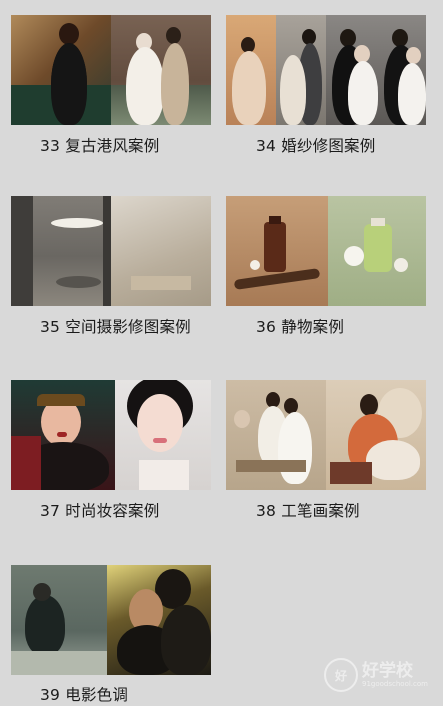  Describe the element at coordinates (99, 510) in the screenshot. I see `case-label-37: 37 时尚妆容案例` at that location.